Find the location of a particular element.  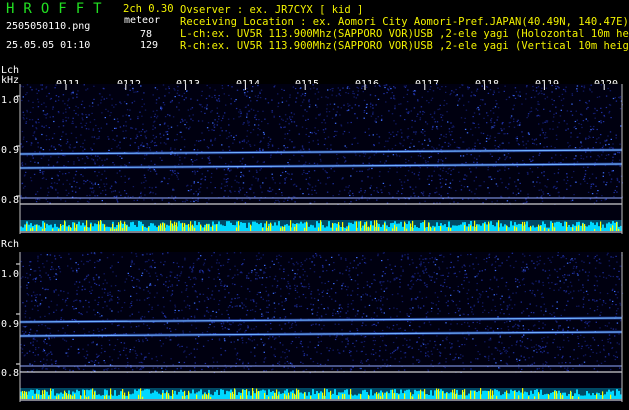

lch-level-strip is located at coordinates (321, 226).